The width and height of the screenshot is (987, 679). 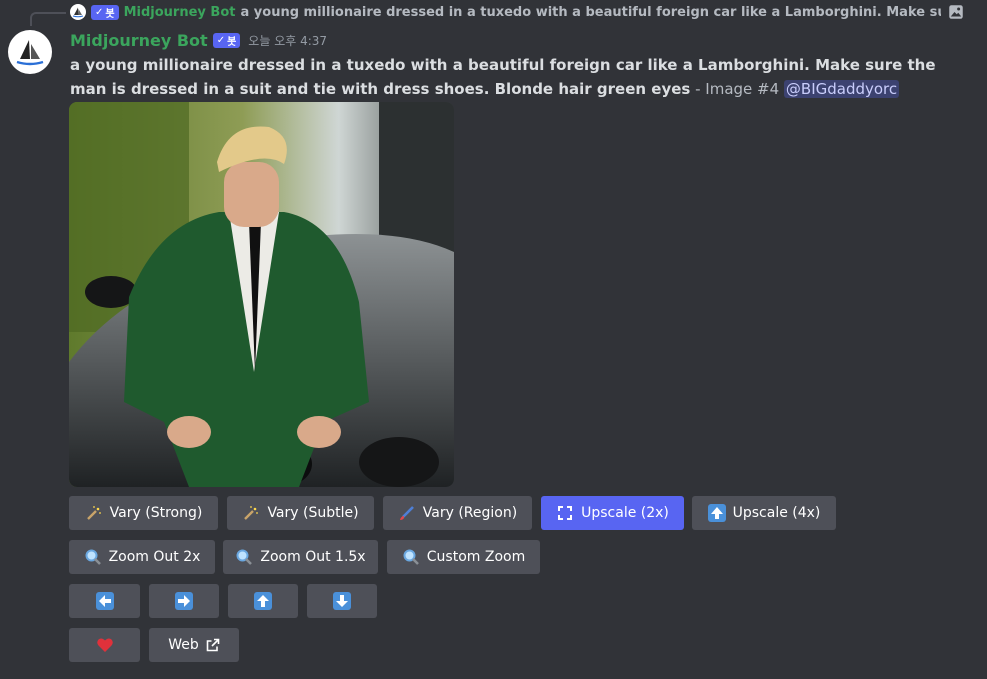 I want to click on paintbrush-icon, so click(x=406, y=513).